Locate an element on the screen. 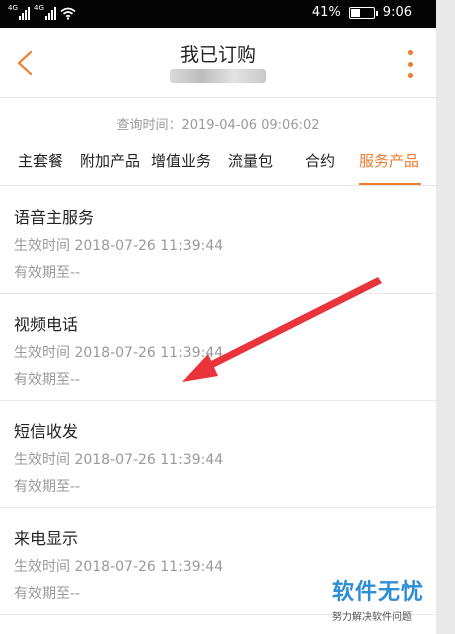 Image resolution: width=455 pixels, height=634 pixels. query-time: 查询时间：2019-04-06 09:06:02 is located at coordinates (218, 125).